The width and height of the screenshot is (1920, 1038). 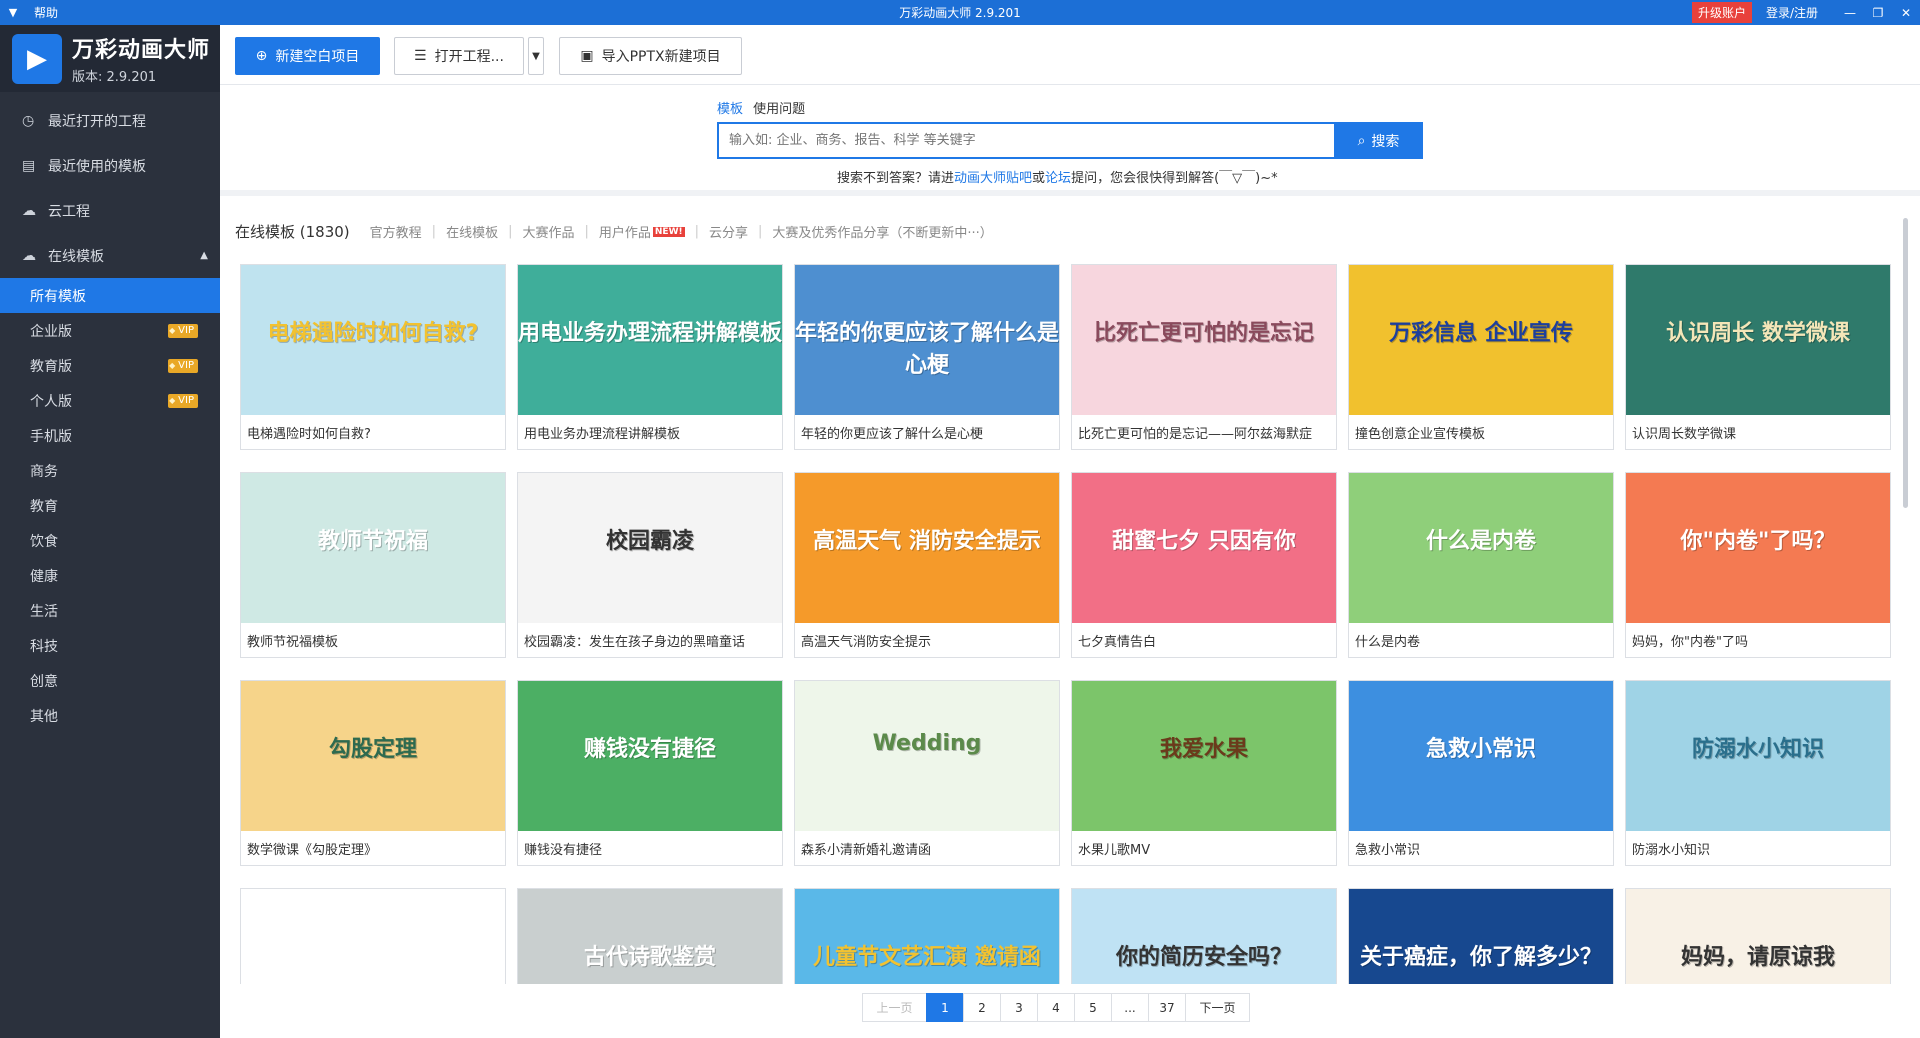 I want to click on template-card: 甜蜜七夕 只因有你 七夕真情告白, so click(x=1204, y=565).